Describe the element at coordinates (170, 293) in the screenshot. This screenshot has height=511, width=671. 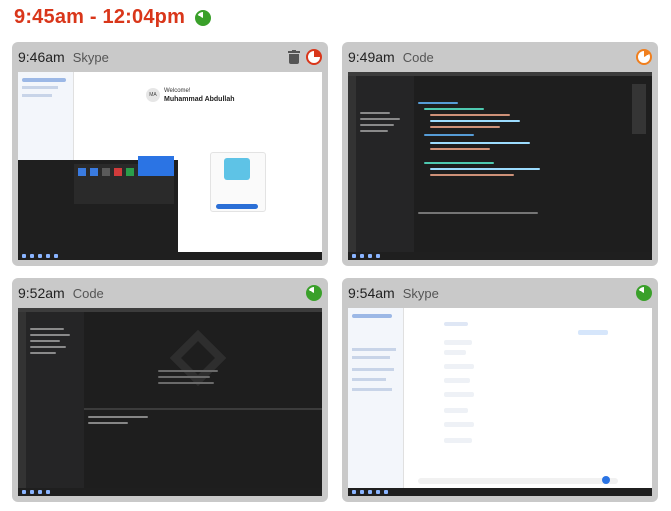
I see `card-header: 9:52am Code` at that location.